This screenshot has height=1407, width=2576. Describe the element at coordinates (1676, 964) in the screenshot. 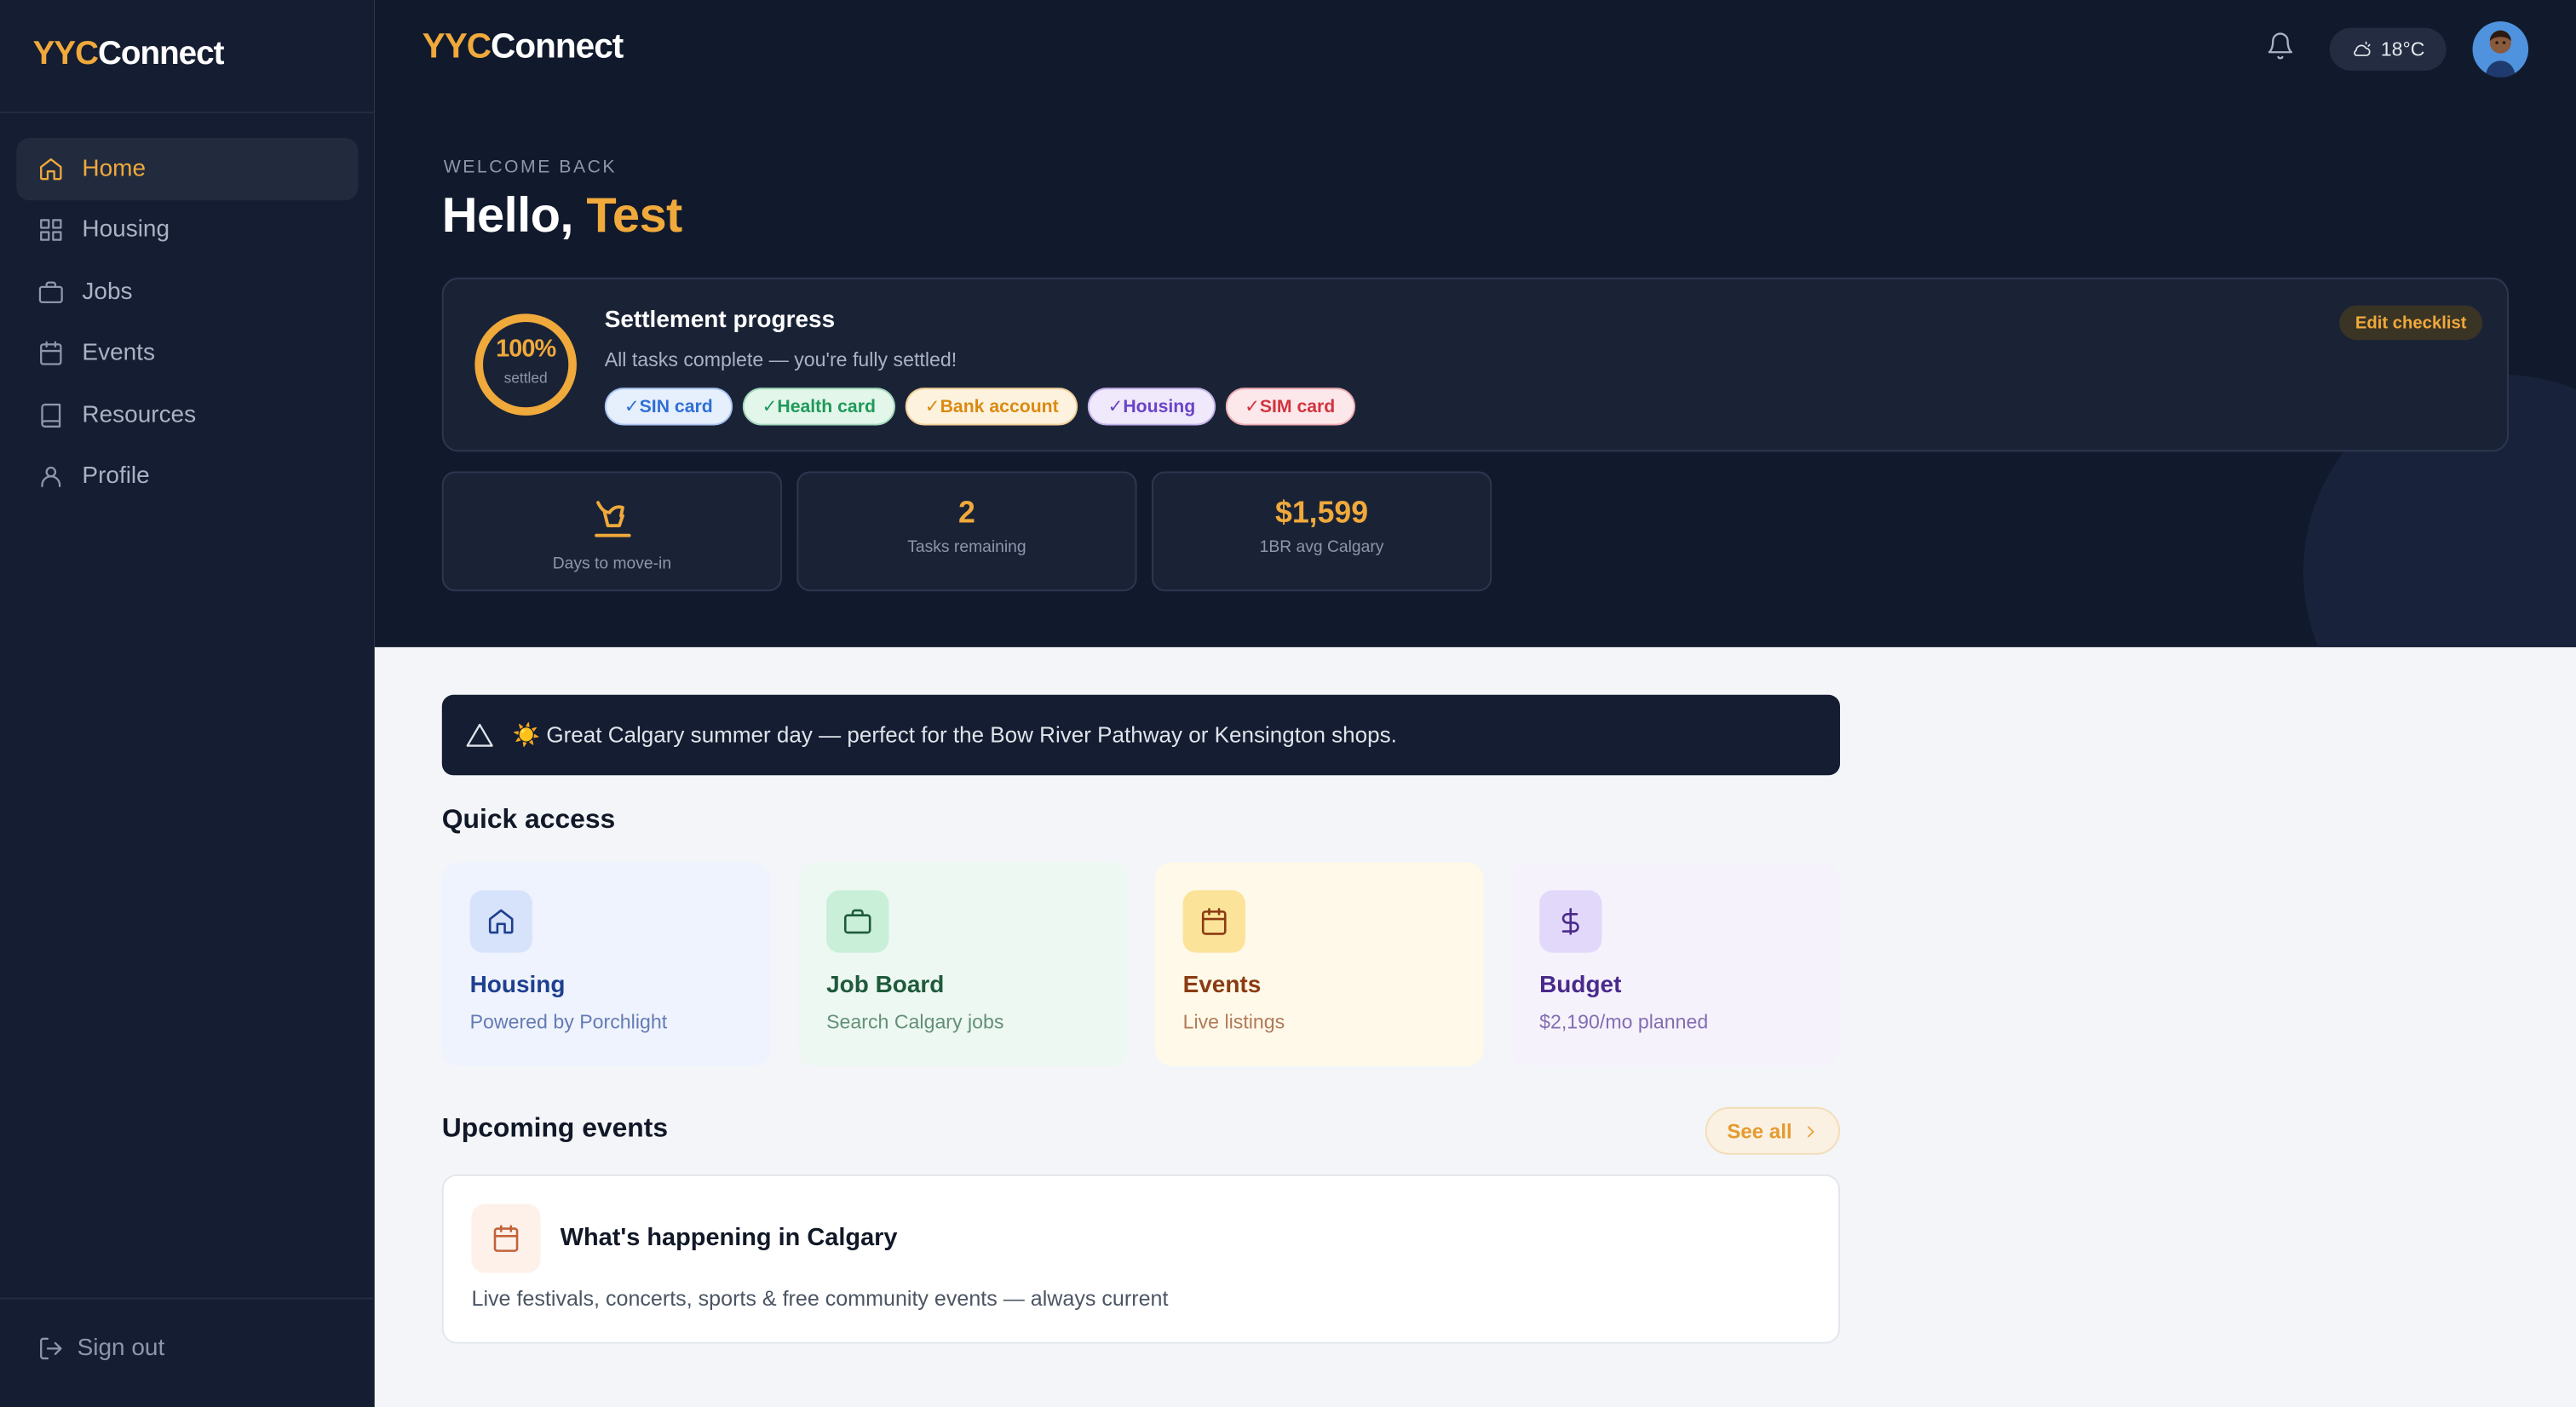

I see `quick-card-budget: Budget $2,190/mo planned` at that location.